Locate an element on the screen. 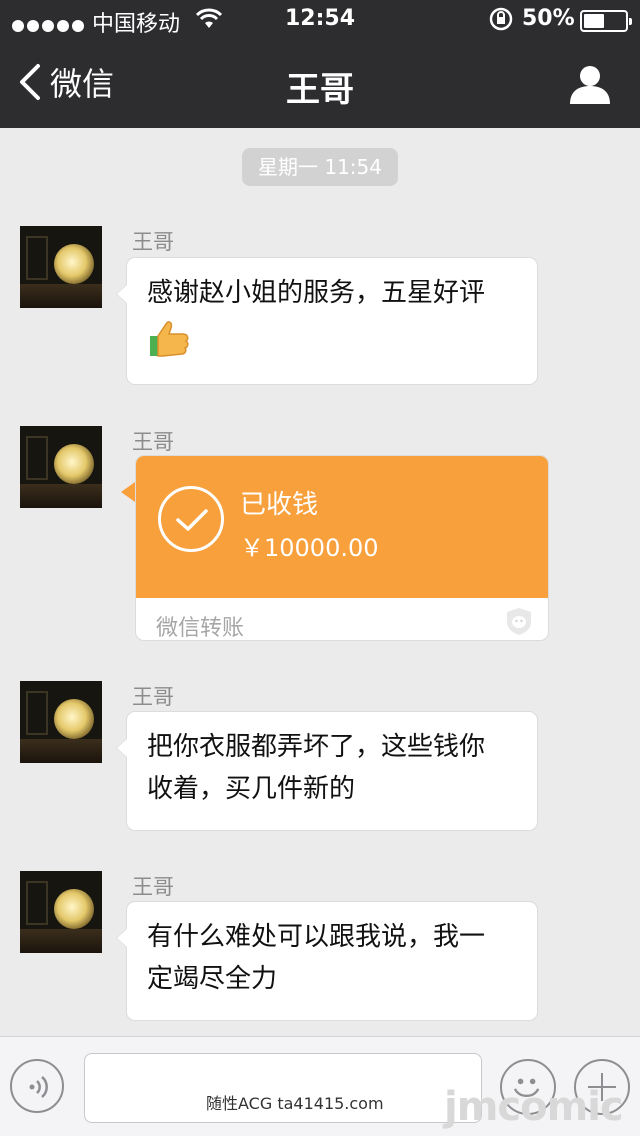 The width and height of the screenshot is (640, 1136). message-text-line: 有什么难处可以跟我说，我一 is located at coordinates (316, 937).